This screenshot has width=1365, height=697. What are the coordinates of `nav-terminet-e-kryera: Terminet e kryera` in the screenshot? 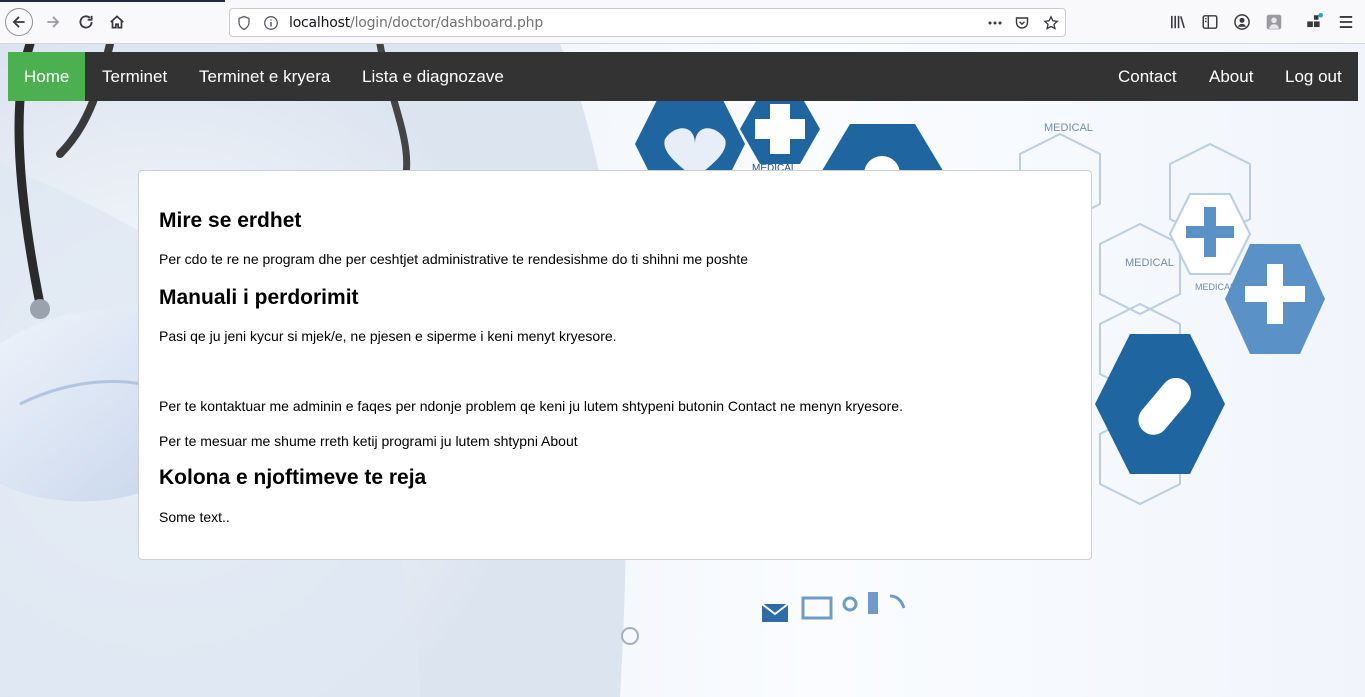 It's located at (264, 76).